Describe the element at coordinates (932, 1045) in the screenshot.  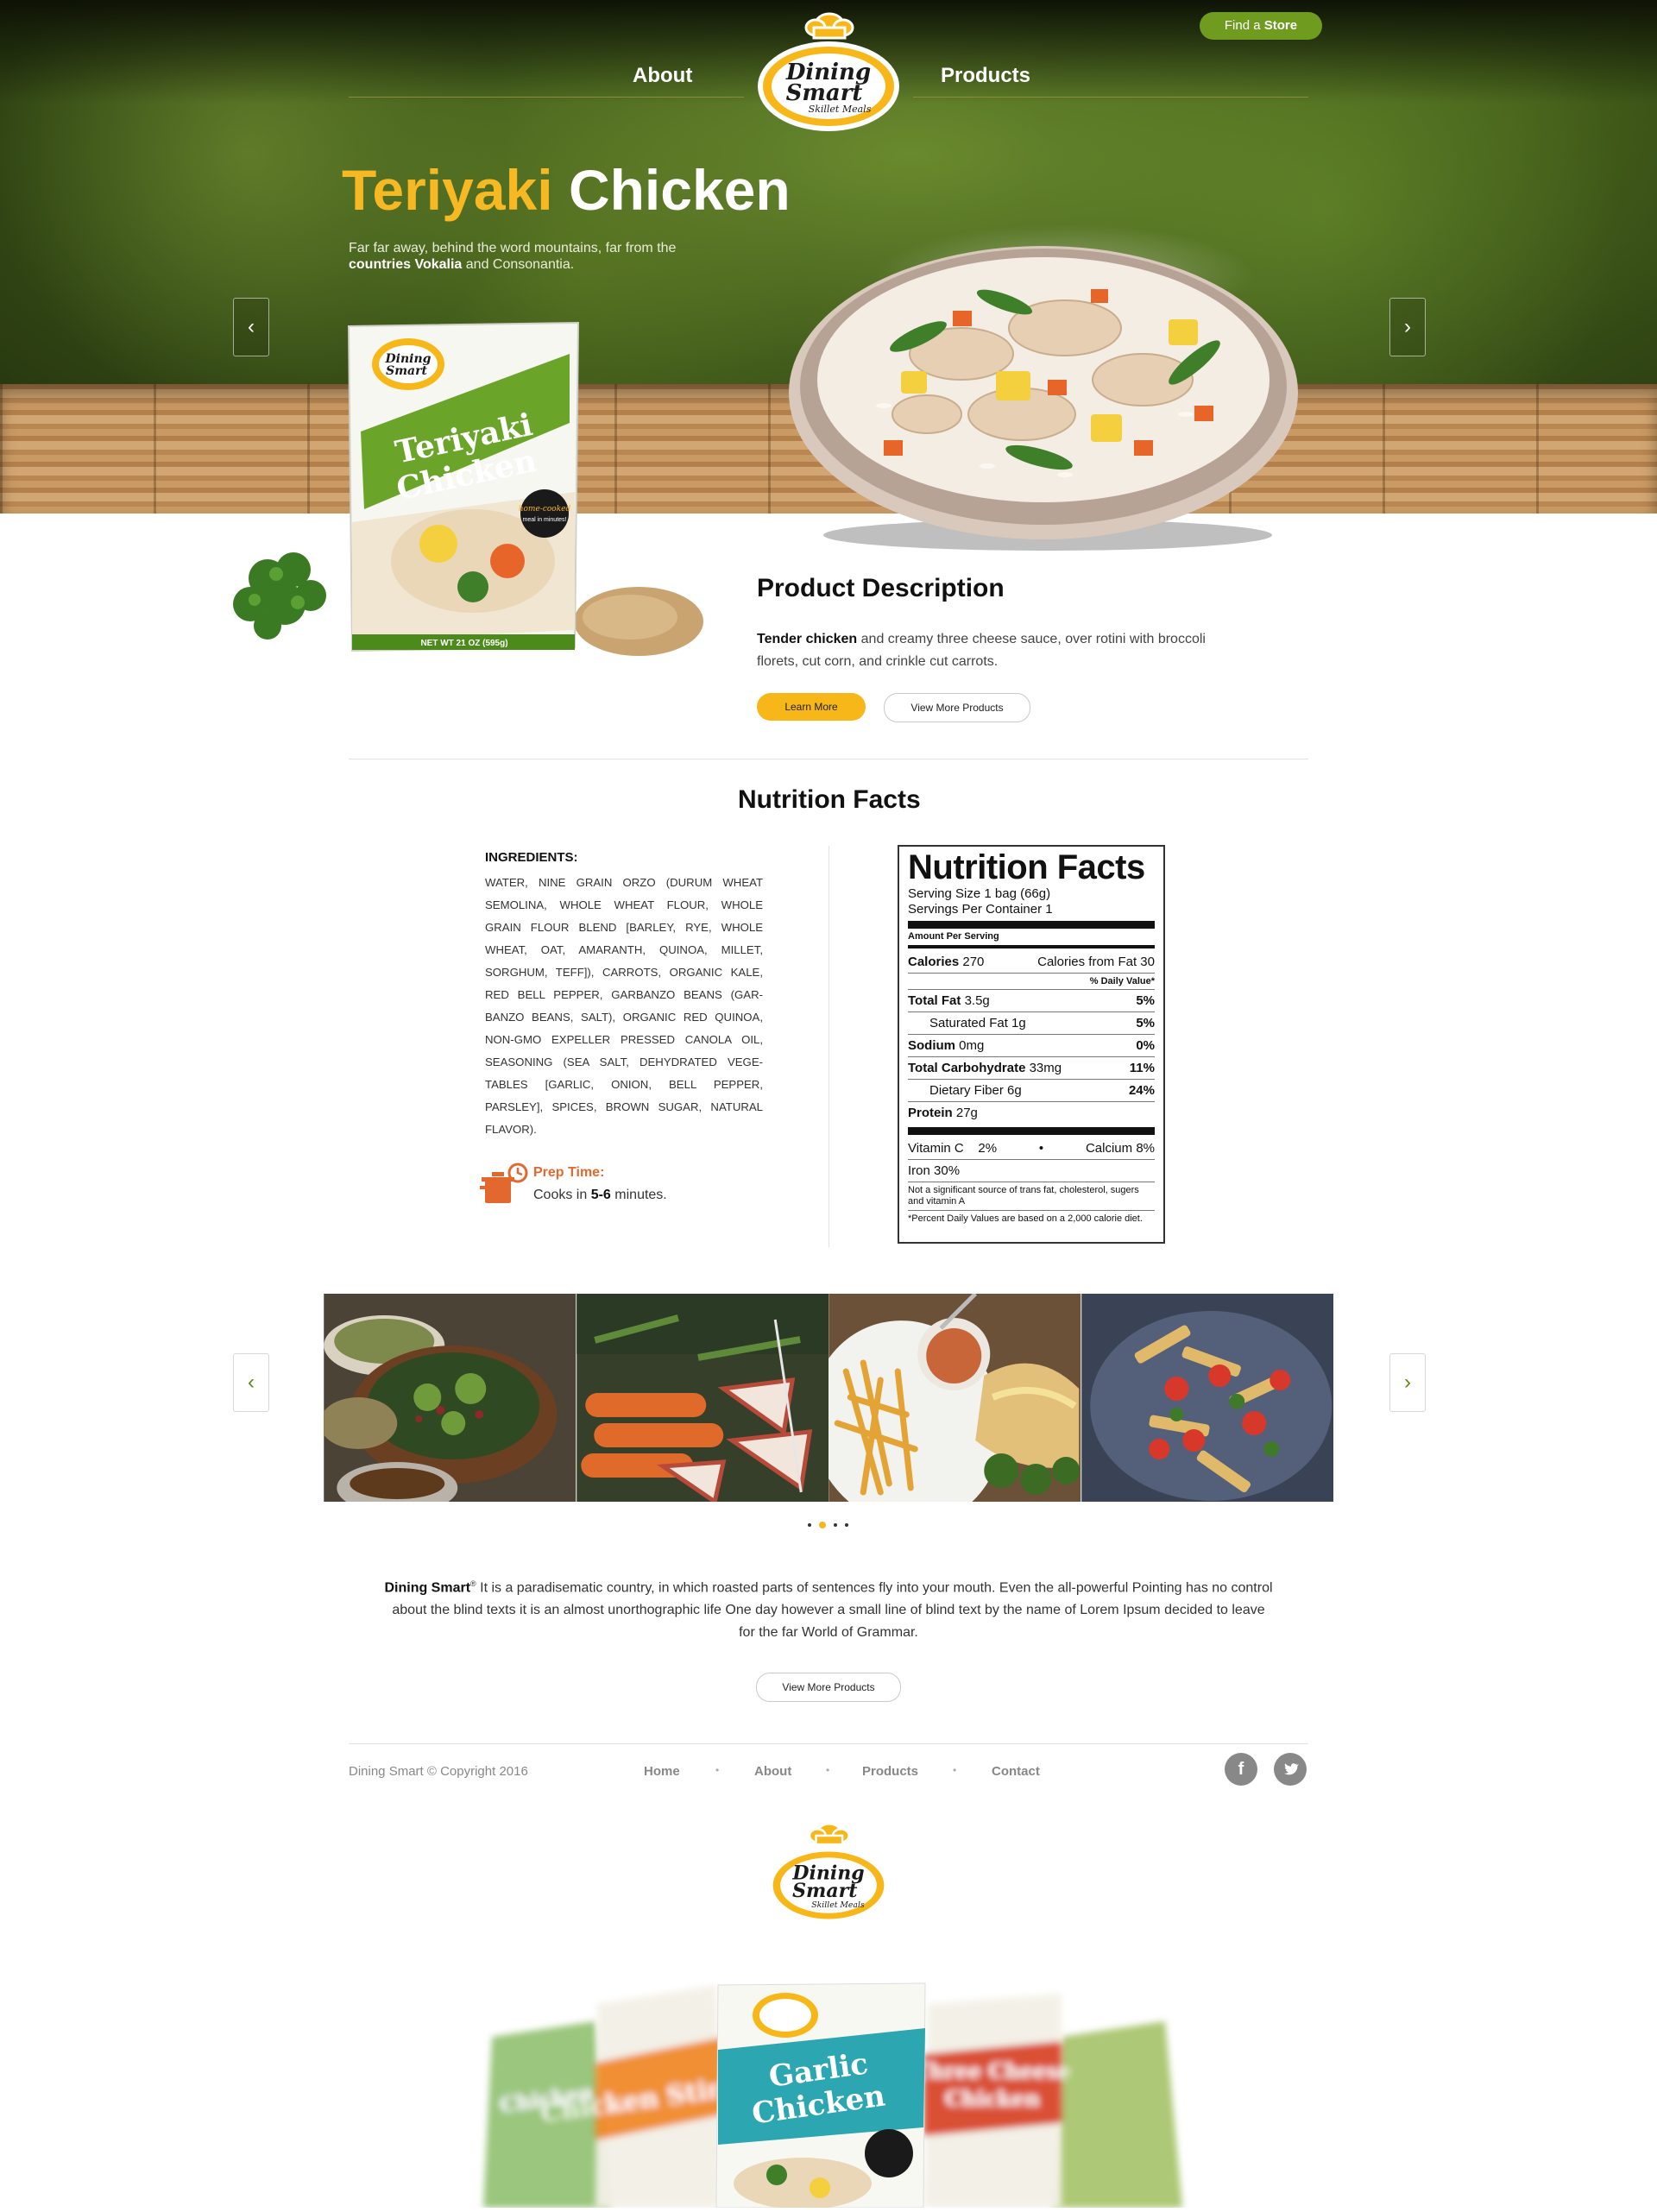
I see `label-sodium-label: Sodium` at that location.